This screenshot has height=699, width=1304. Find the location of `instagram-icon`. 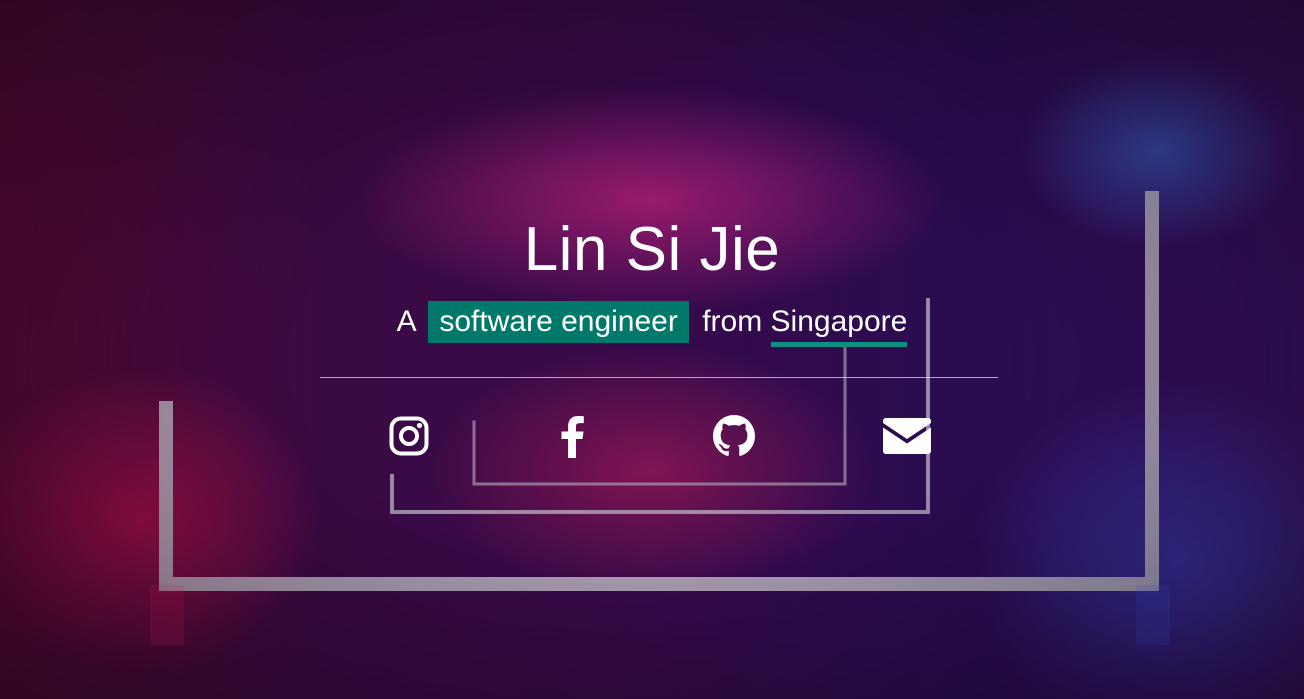

instagram-icon is located at coordinates (409, 436).